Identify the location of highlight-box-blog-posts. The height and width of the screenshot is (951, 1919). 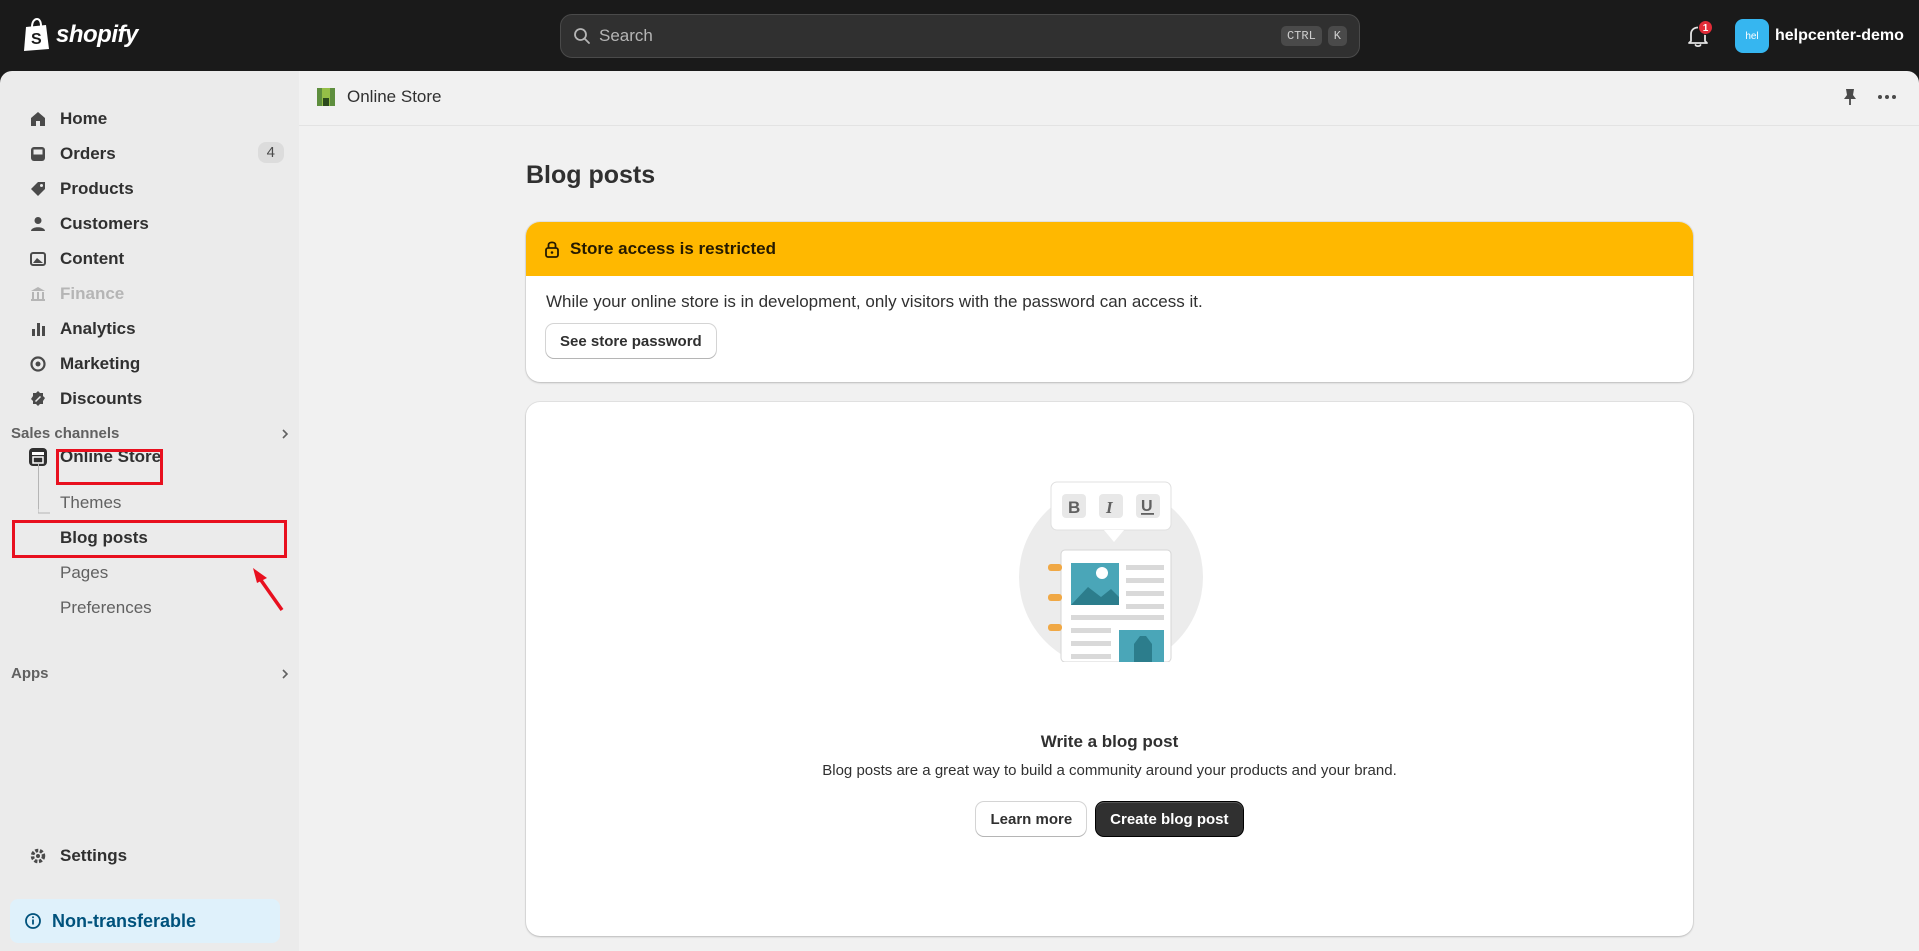
(149, 539).